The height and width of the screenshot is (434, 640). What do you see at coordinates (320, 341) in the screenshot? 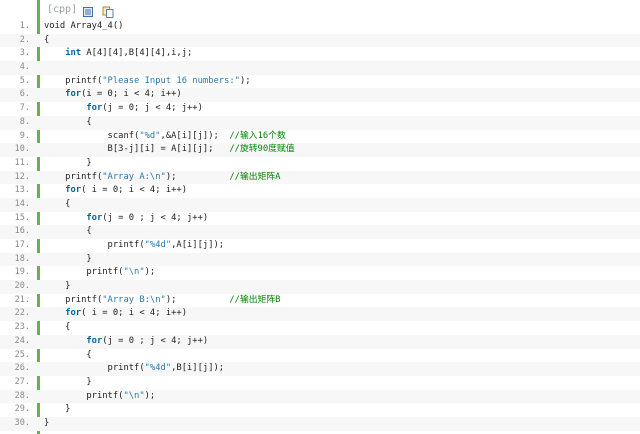
I see `code-line: 24. for(j = 0 ; j < 4; j++)` at bounding box center [320, 341].